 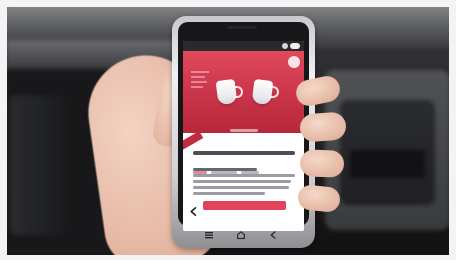 What do you see at coordinates (5, 4) in the screenshot?
I see `background-red-light` at bounding box center [5, 4].